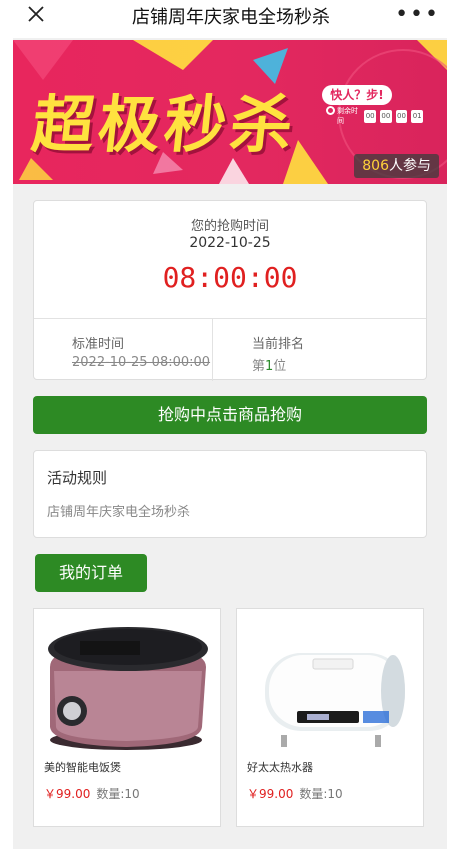 The image size is (462, 849). Describe the element at coordinates (82, 767) in the screenshot. I see `product-name: 美的智能电饭煲` at that location.